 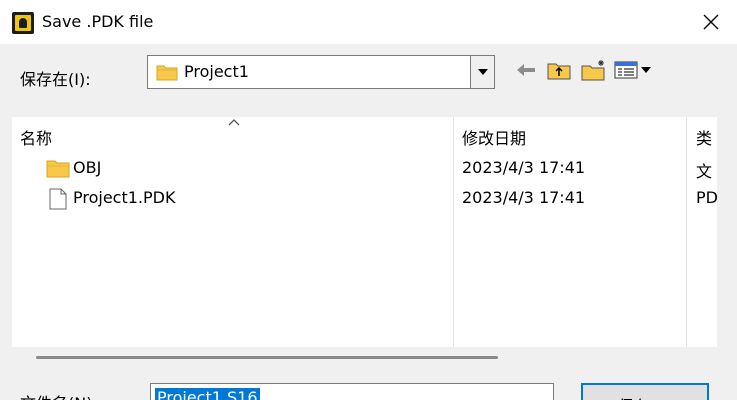 I want to click on filename-label: 文件名(N):, so click(x=59, y=395).